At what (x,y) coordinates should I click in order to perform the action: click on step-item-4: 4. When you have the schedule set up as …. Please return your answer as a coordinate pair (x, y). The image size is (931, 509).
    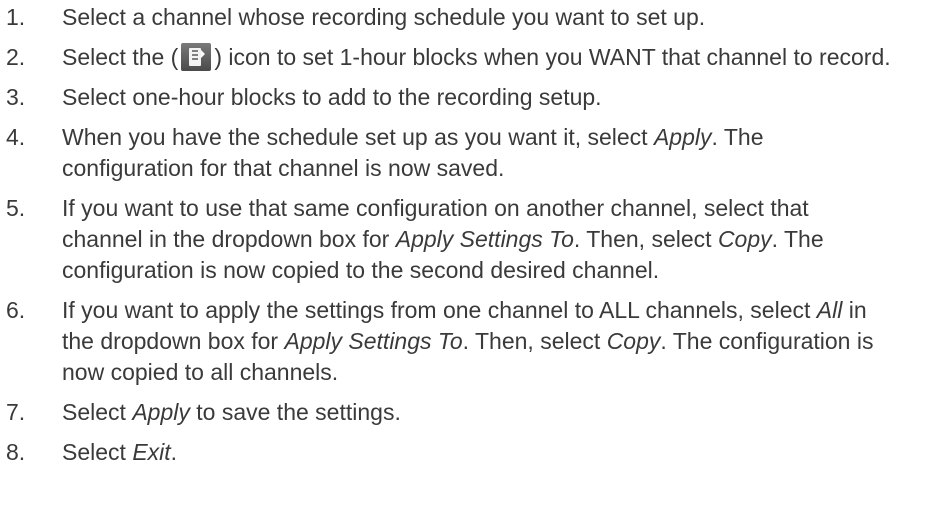
    Looking at the image, I should click on (465, 153).